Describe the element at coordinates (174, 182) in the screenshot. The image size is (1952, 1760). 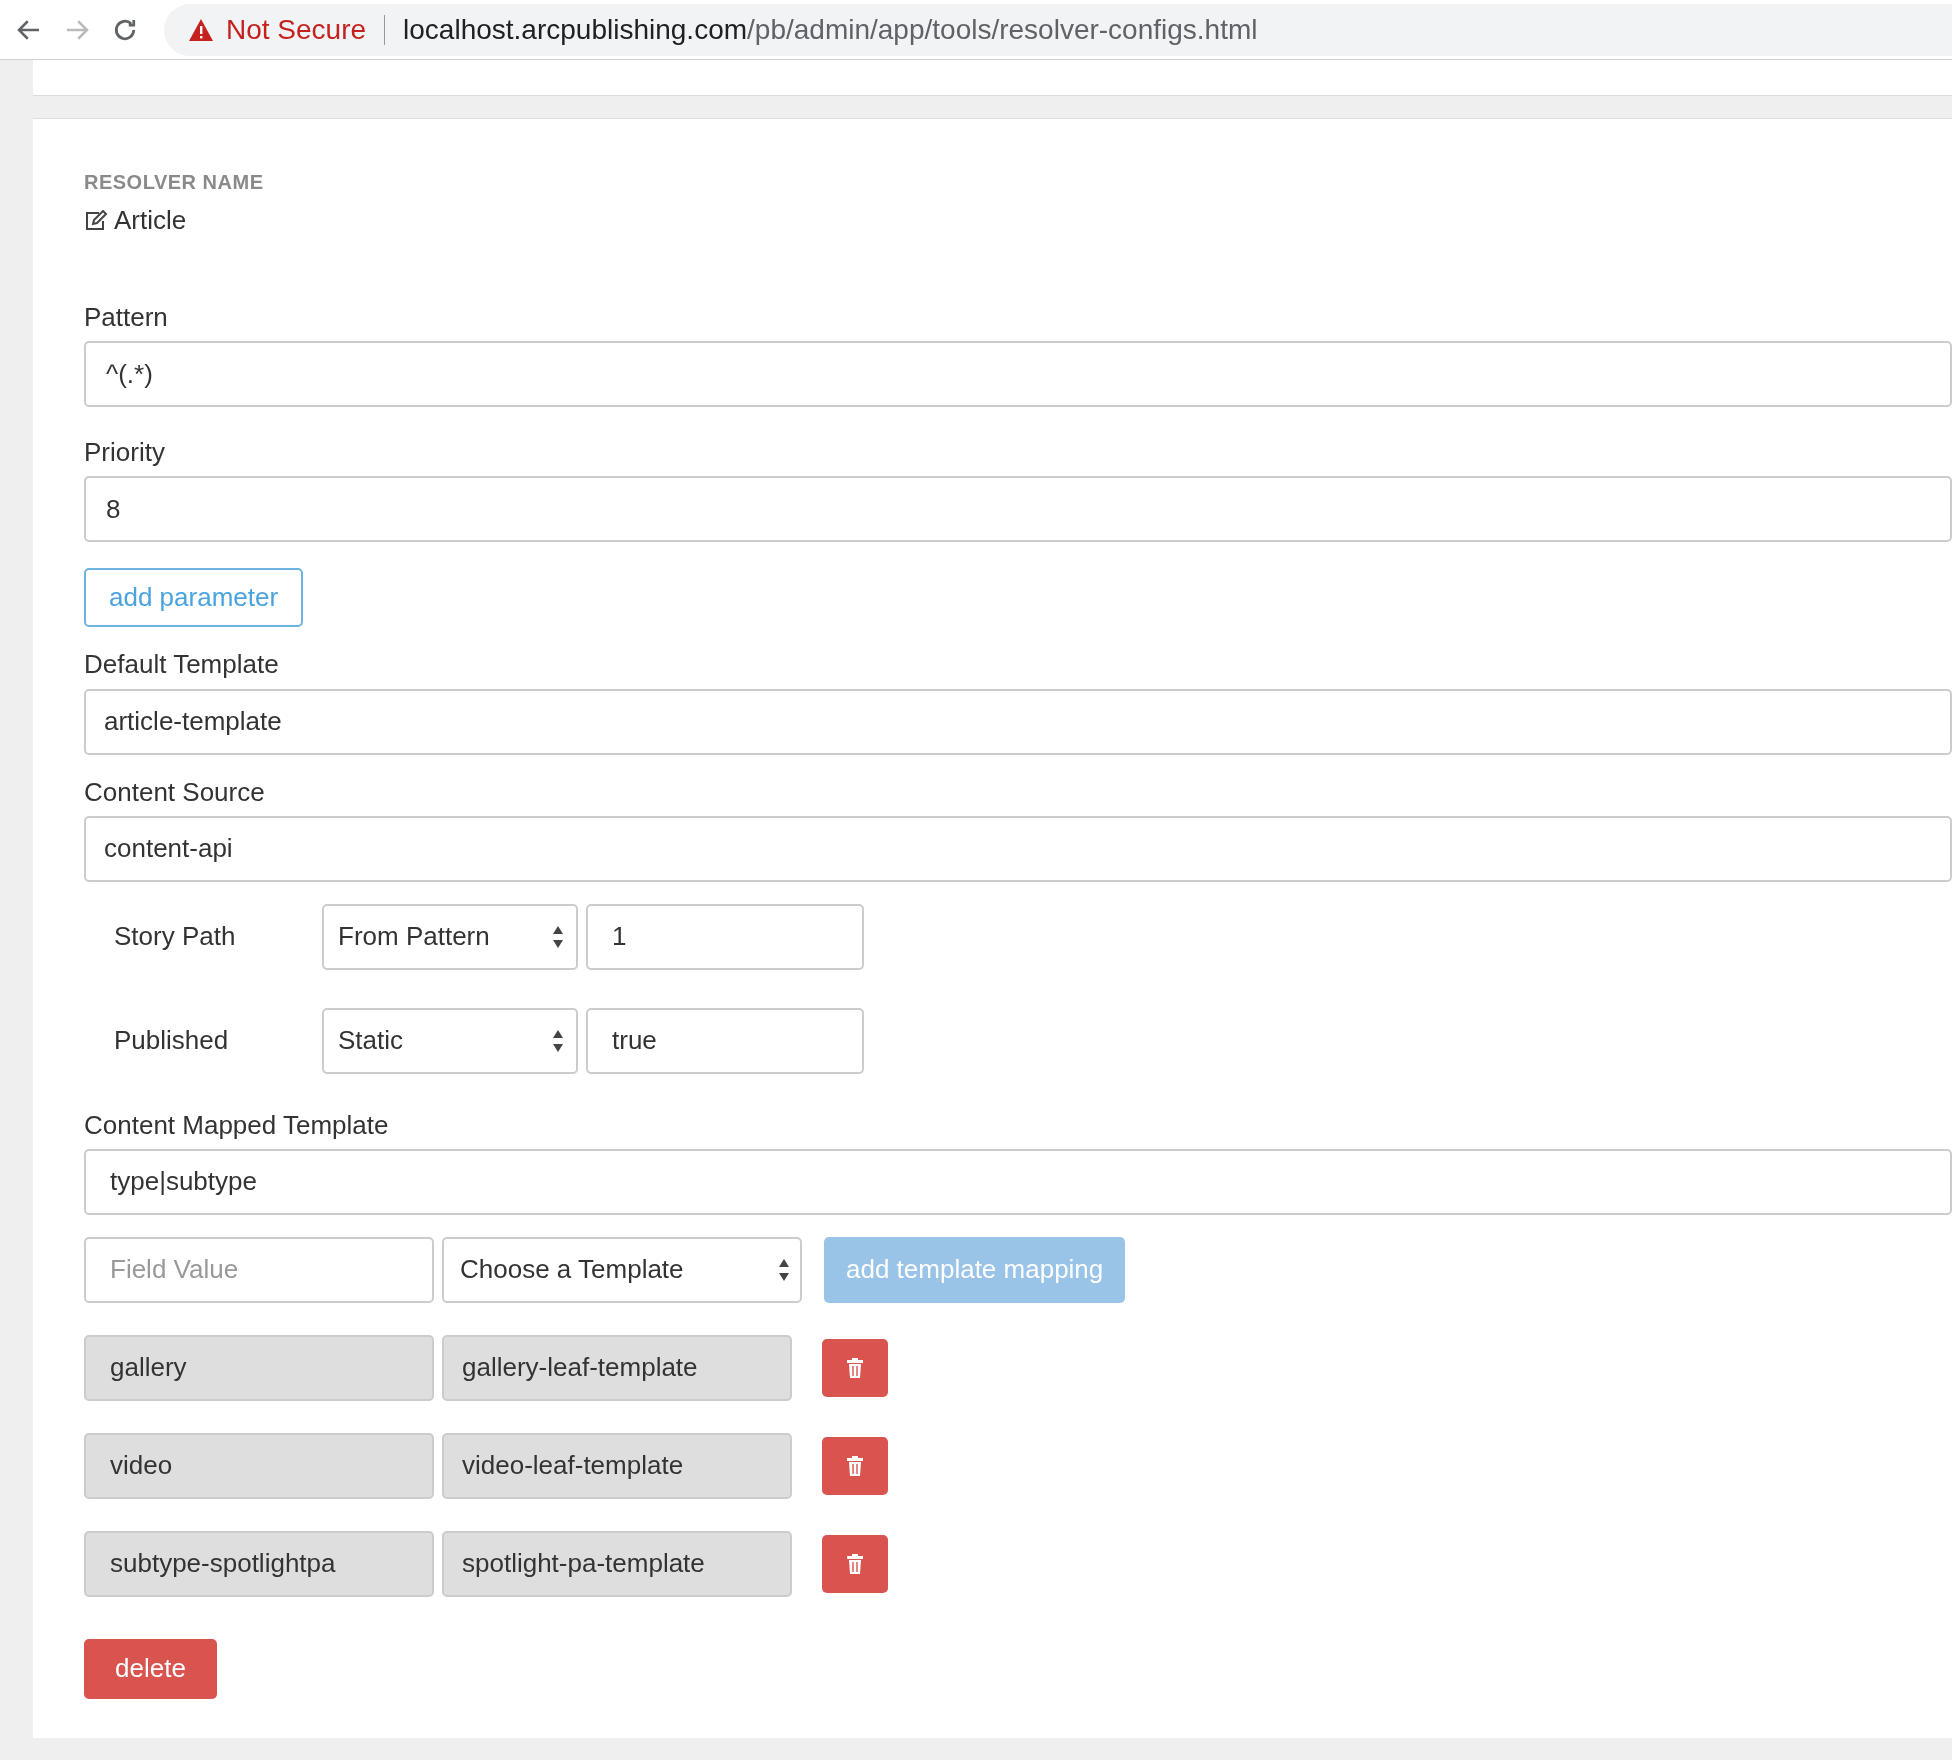
I see `section-label: RESOLVER NAME` at that location.